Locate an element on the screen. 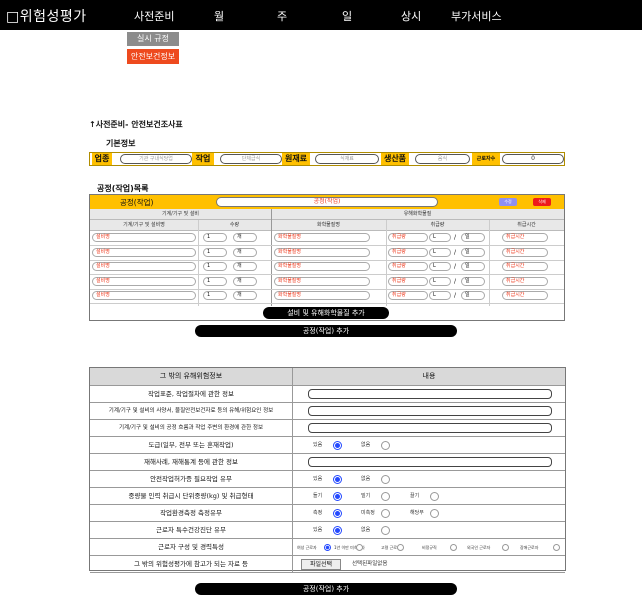 The image size is (642, 614). add-process-button-bottom: 공정(작업) 추가 is located at coordinates (326, 589).